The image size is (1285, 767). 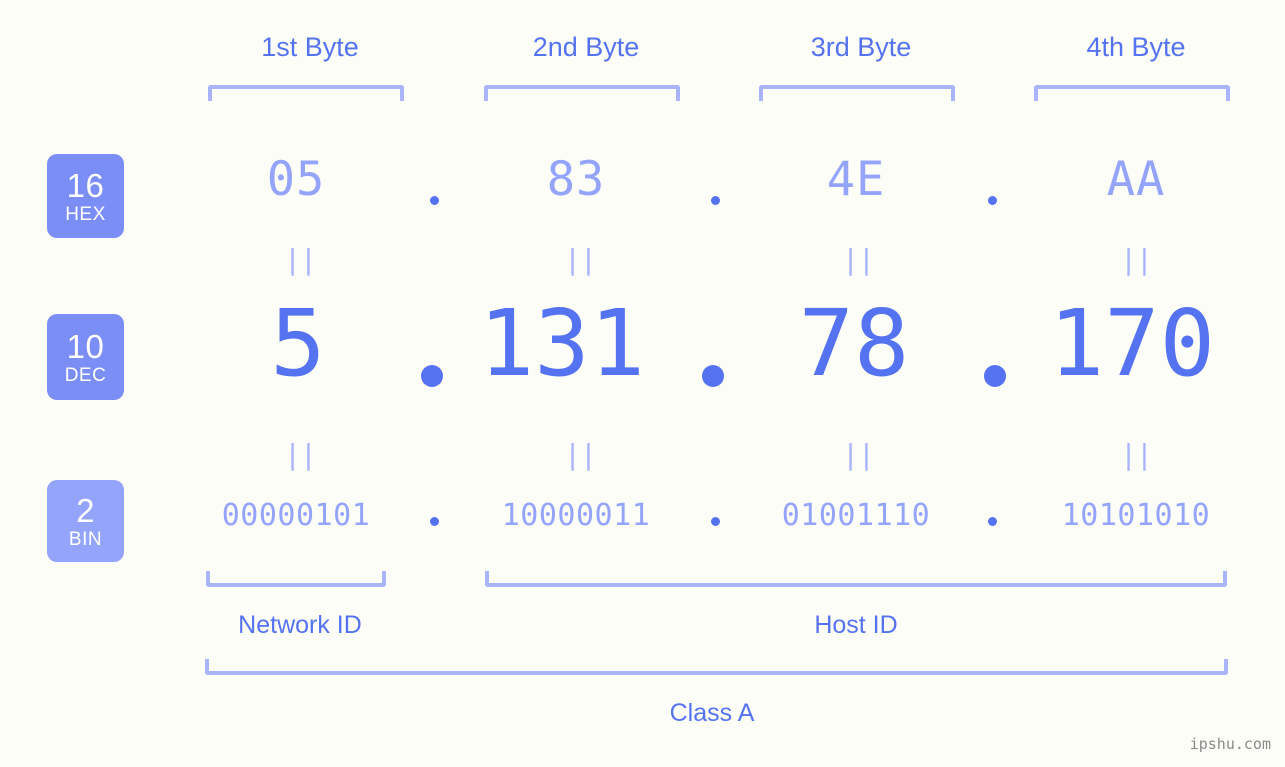 What do you see at coordinates (300, 259) in the screenshot?
I see `equality-mark-hex-dec-1: ||` at bounding box center [300, 259].